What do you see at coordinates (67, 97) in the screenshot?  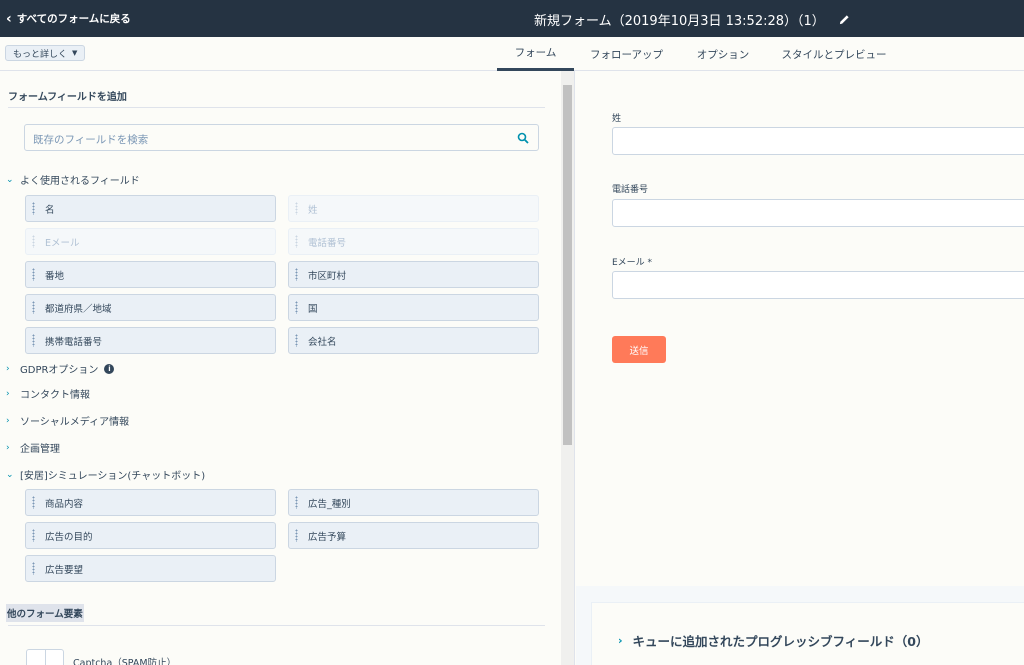 I see `panel-title: フォームフィールドを追加` at bounding box center [67, 97].